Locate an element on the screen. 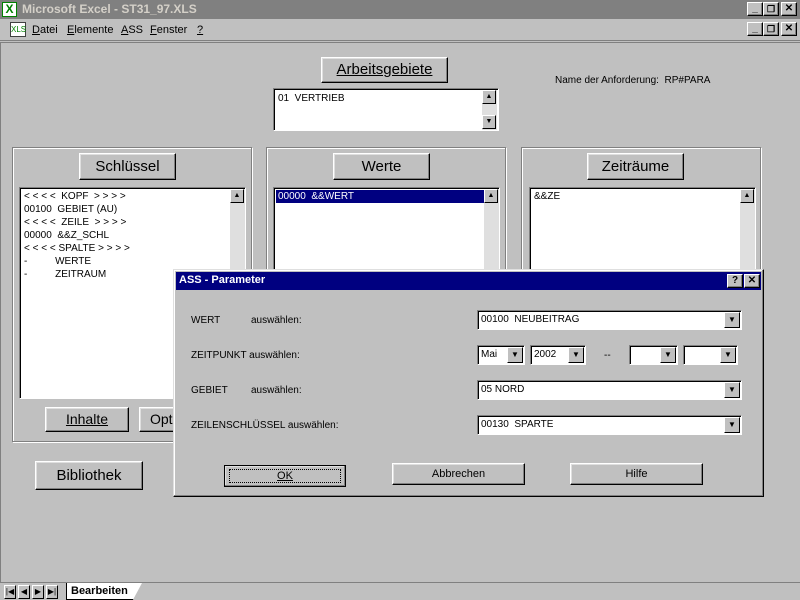 The image size is (800, 600). abbrechen-button: Abbrechen is located at coordinates (458, 474).